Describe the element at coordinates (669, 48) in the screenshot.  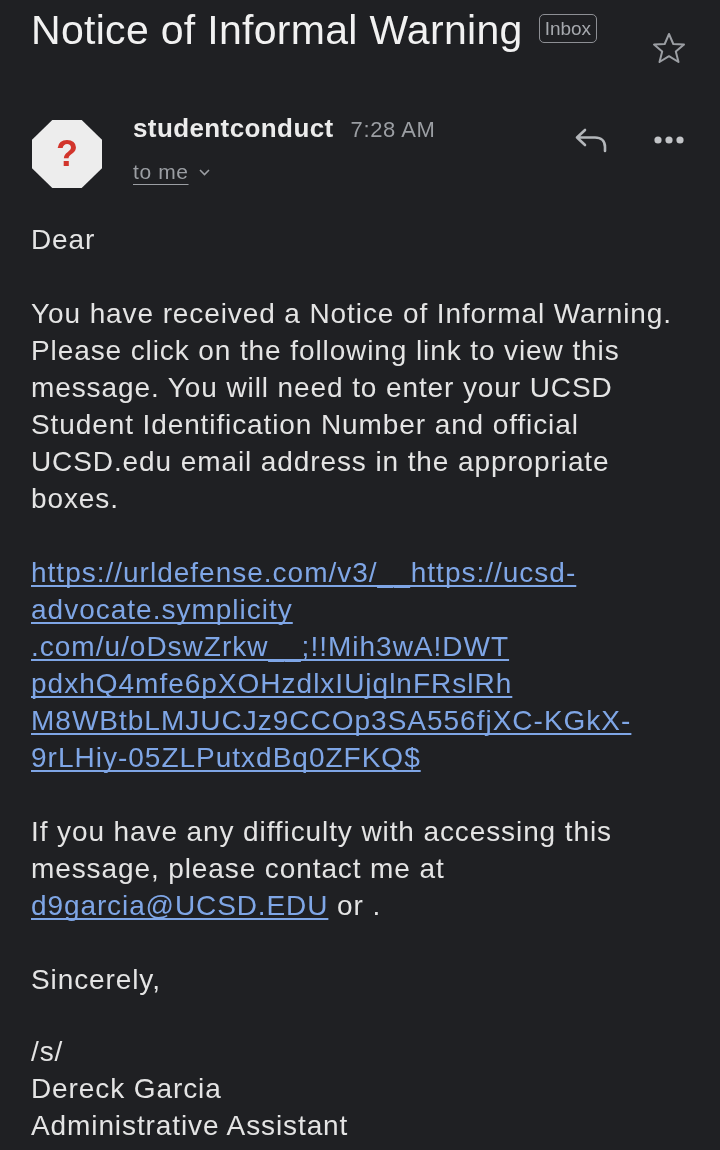
I see `star-icon` at that location.